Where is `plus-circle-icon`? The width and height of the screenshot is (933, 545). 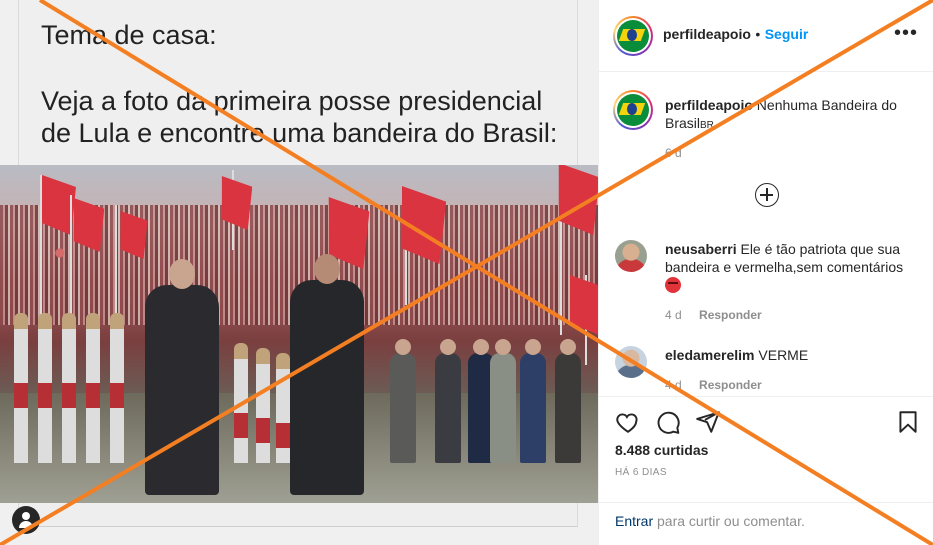
plus-circle-icon is located at coordinates (767, 195).